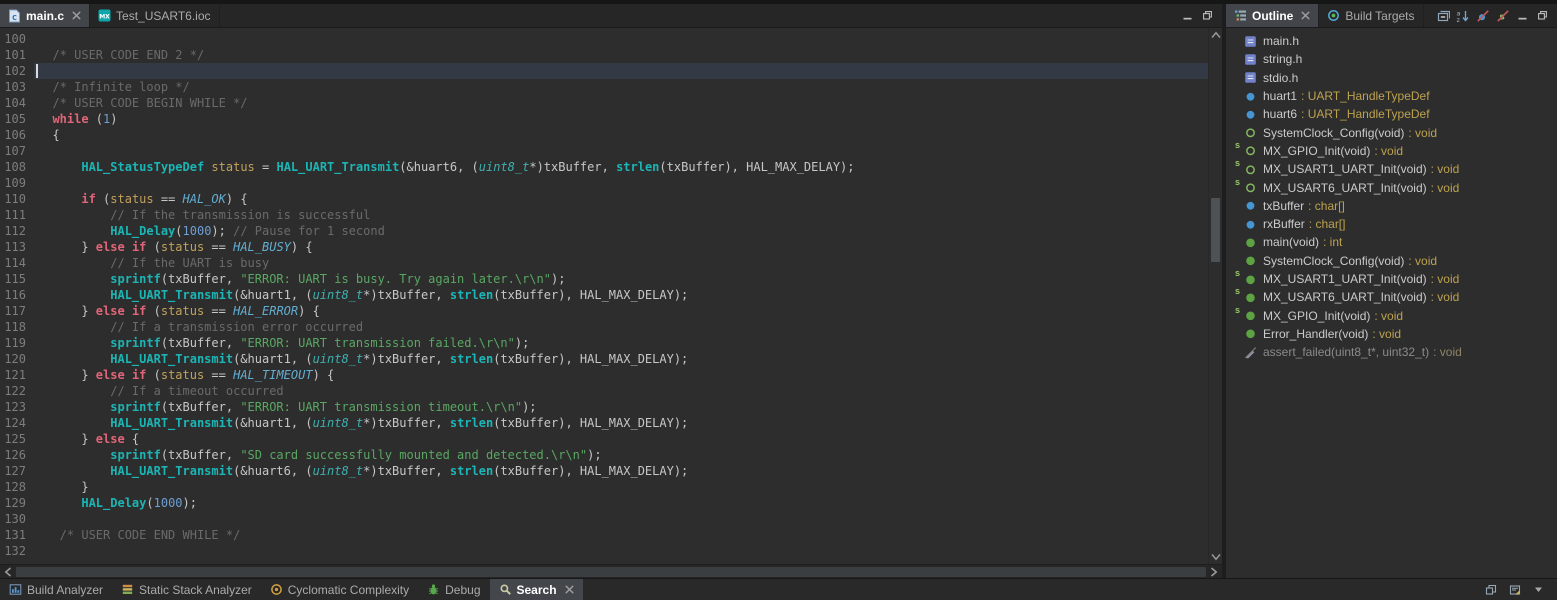 The width and height of the screenshot is (1557, 600). I want to click on code-line: 130, so click(604, 519).